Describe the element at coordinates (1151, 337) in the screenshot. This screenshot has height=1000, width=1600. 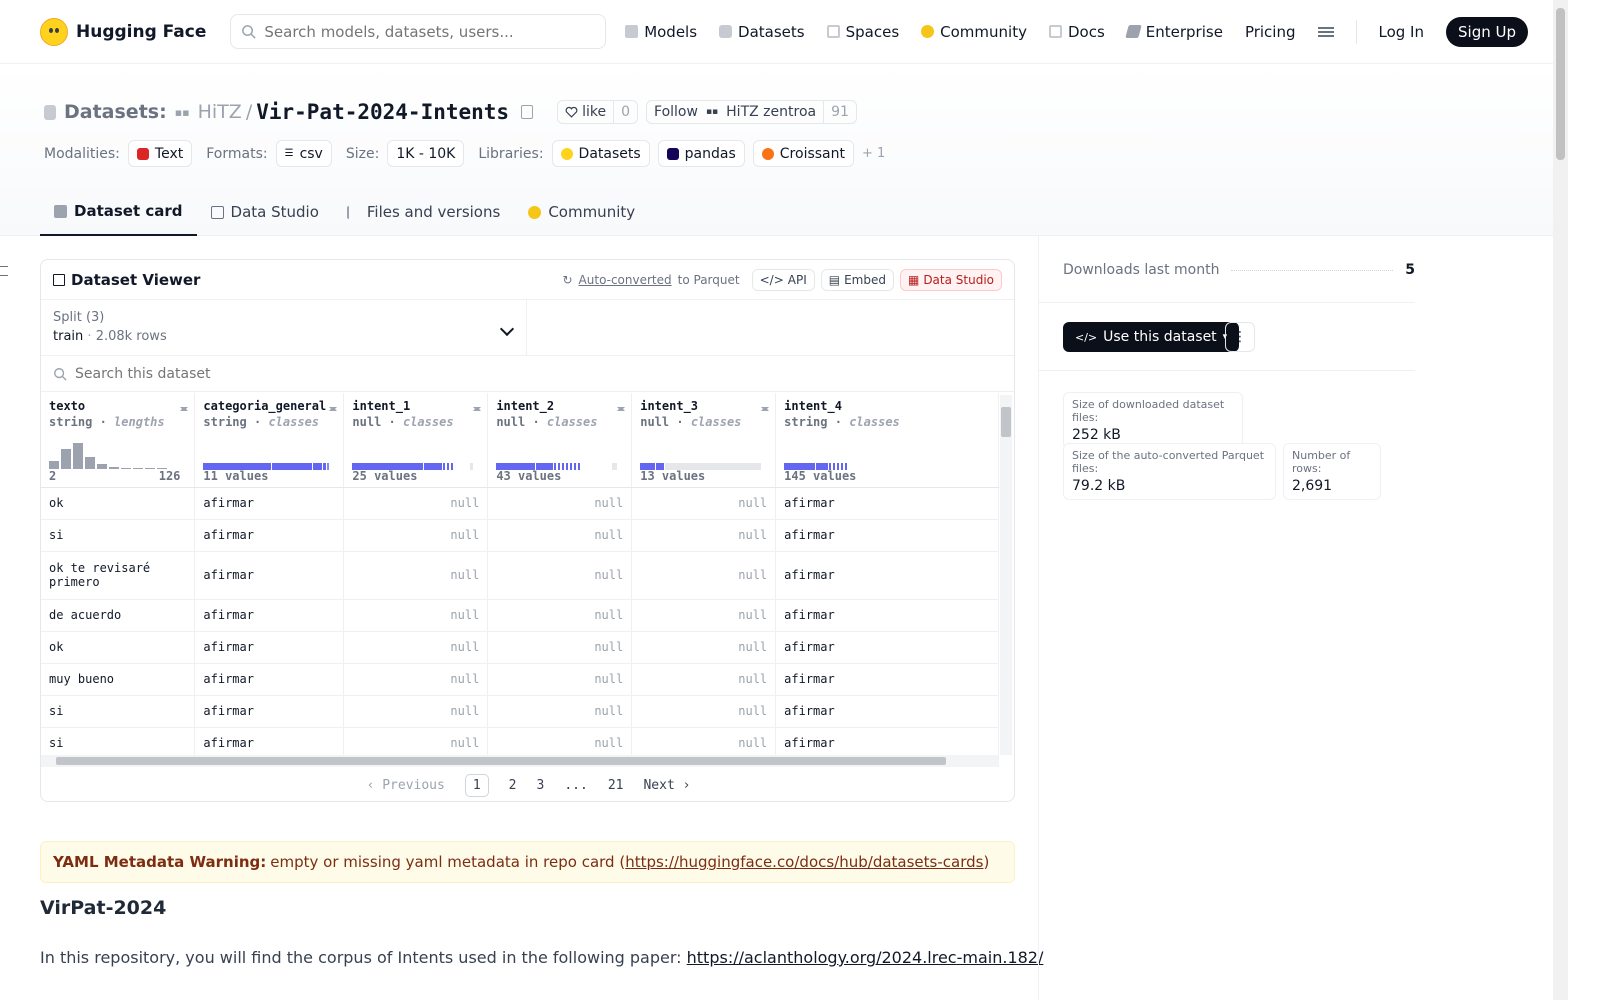
I see `use-dataset-button: </> Use this dataset ▾` at that location.